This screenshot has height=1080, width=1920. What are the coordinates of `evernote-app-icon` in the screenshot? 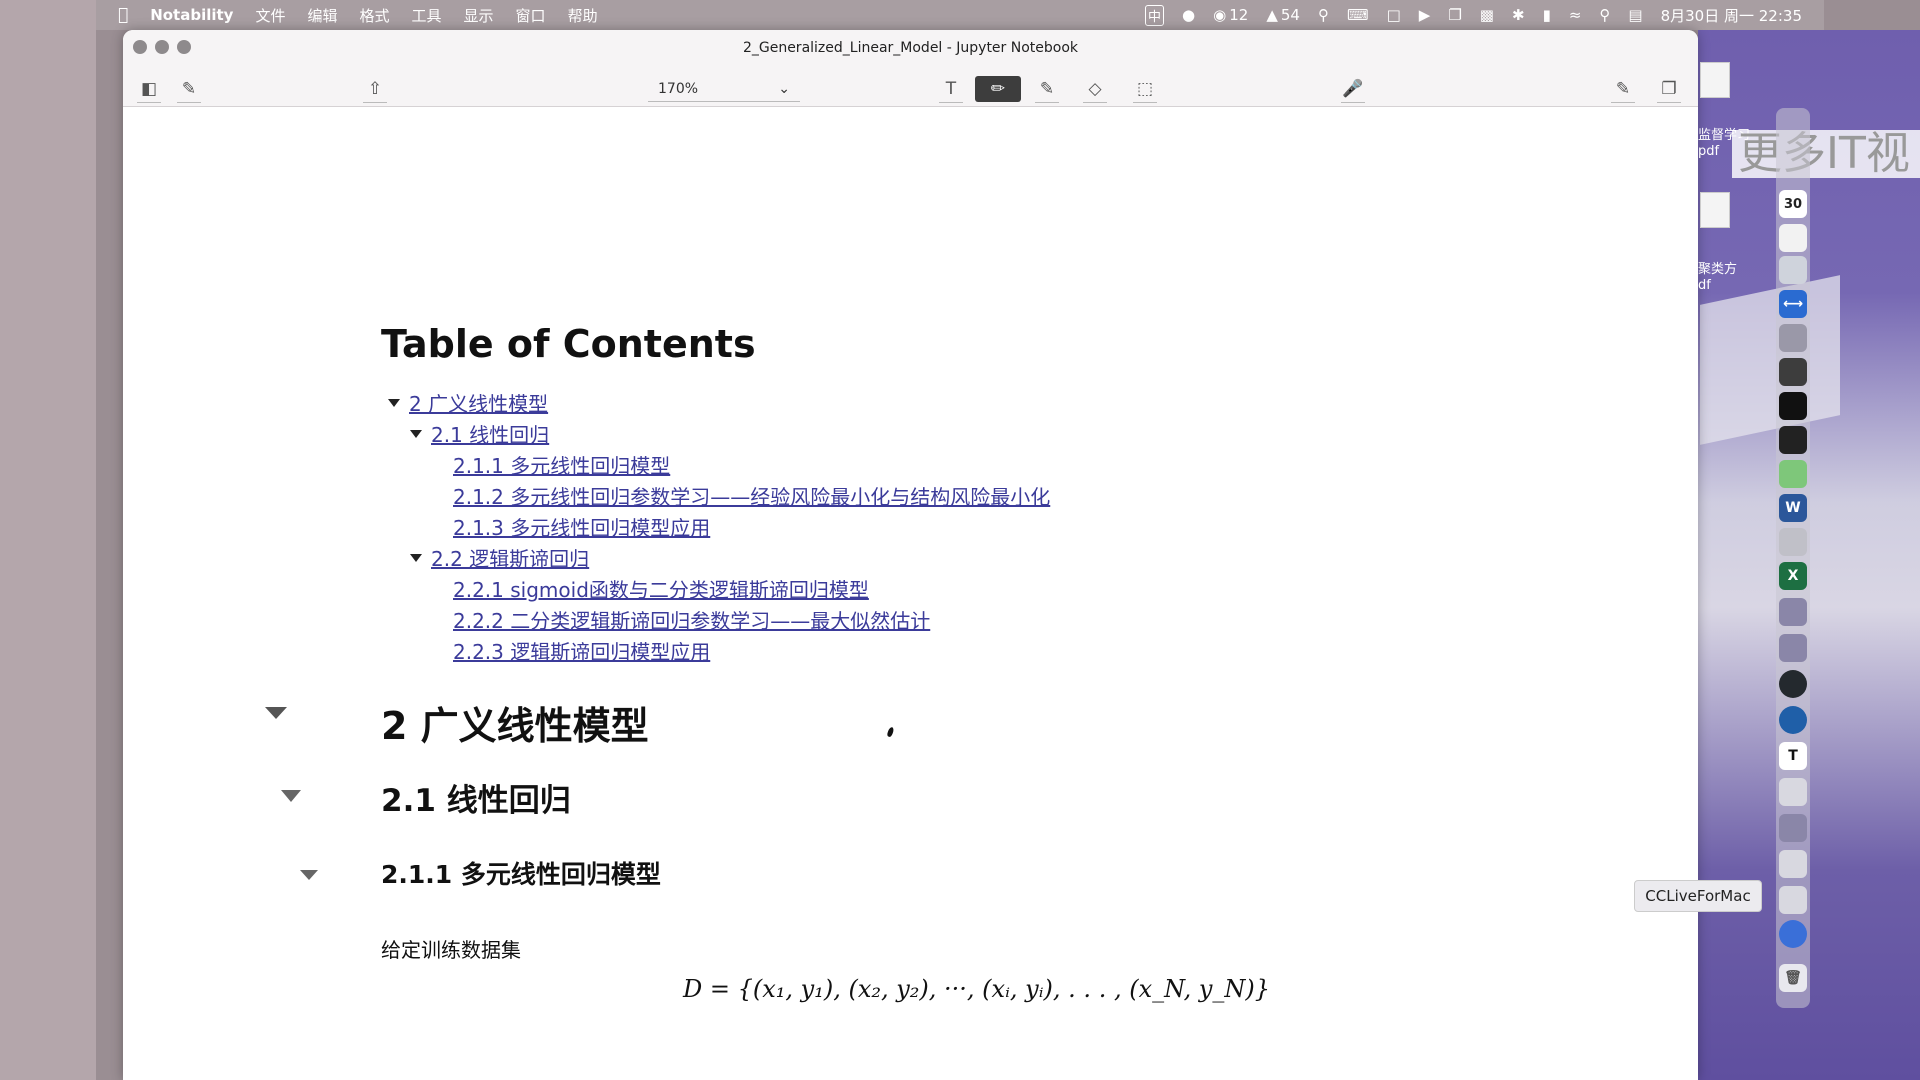 It's located at (1793, 372).